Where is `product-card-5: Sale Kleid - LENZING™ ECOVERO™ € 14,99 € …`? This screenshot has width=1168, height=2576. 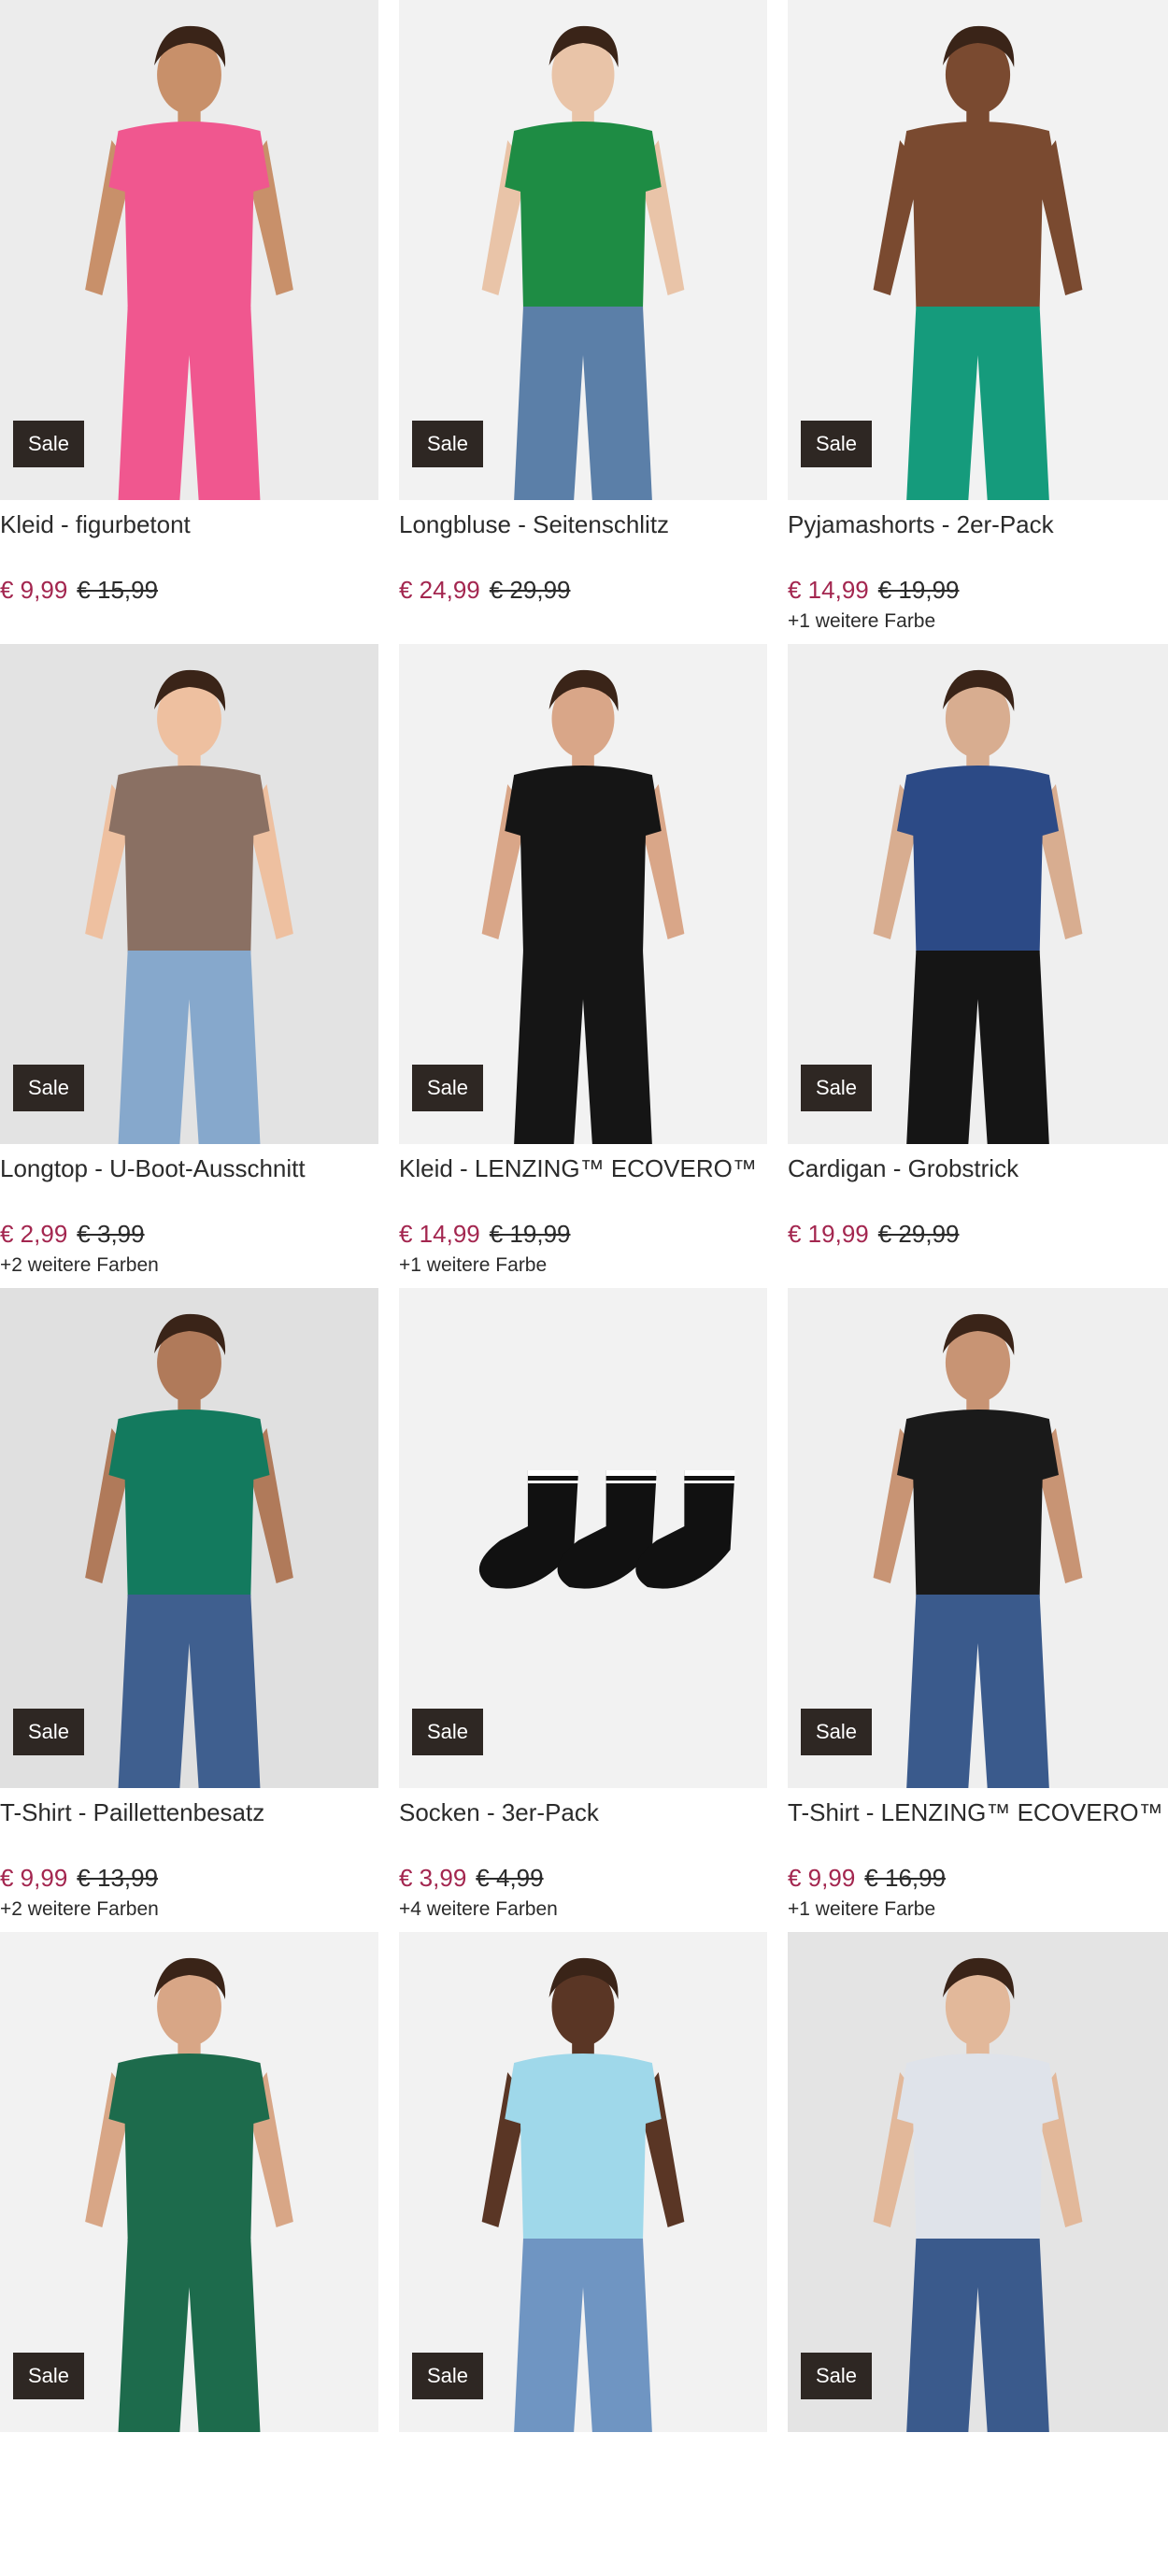
product-card-5: Sale Kleid - LENZING™ ECOVERO™ € 14,99 € … is located at coordinates (583, 966).